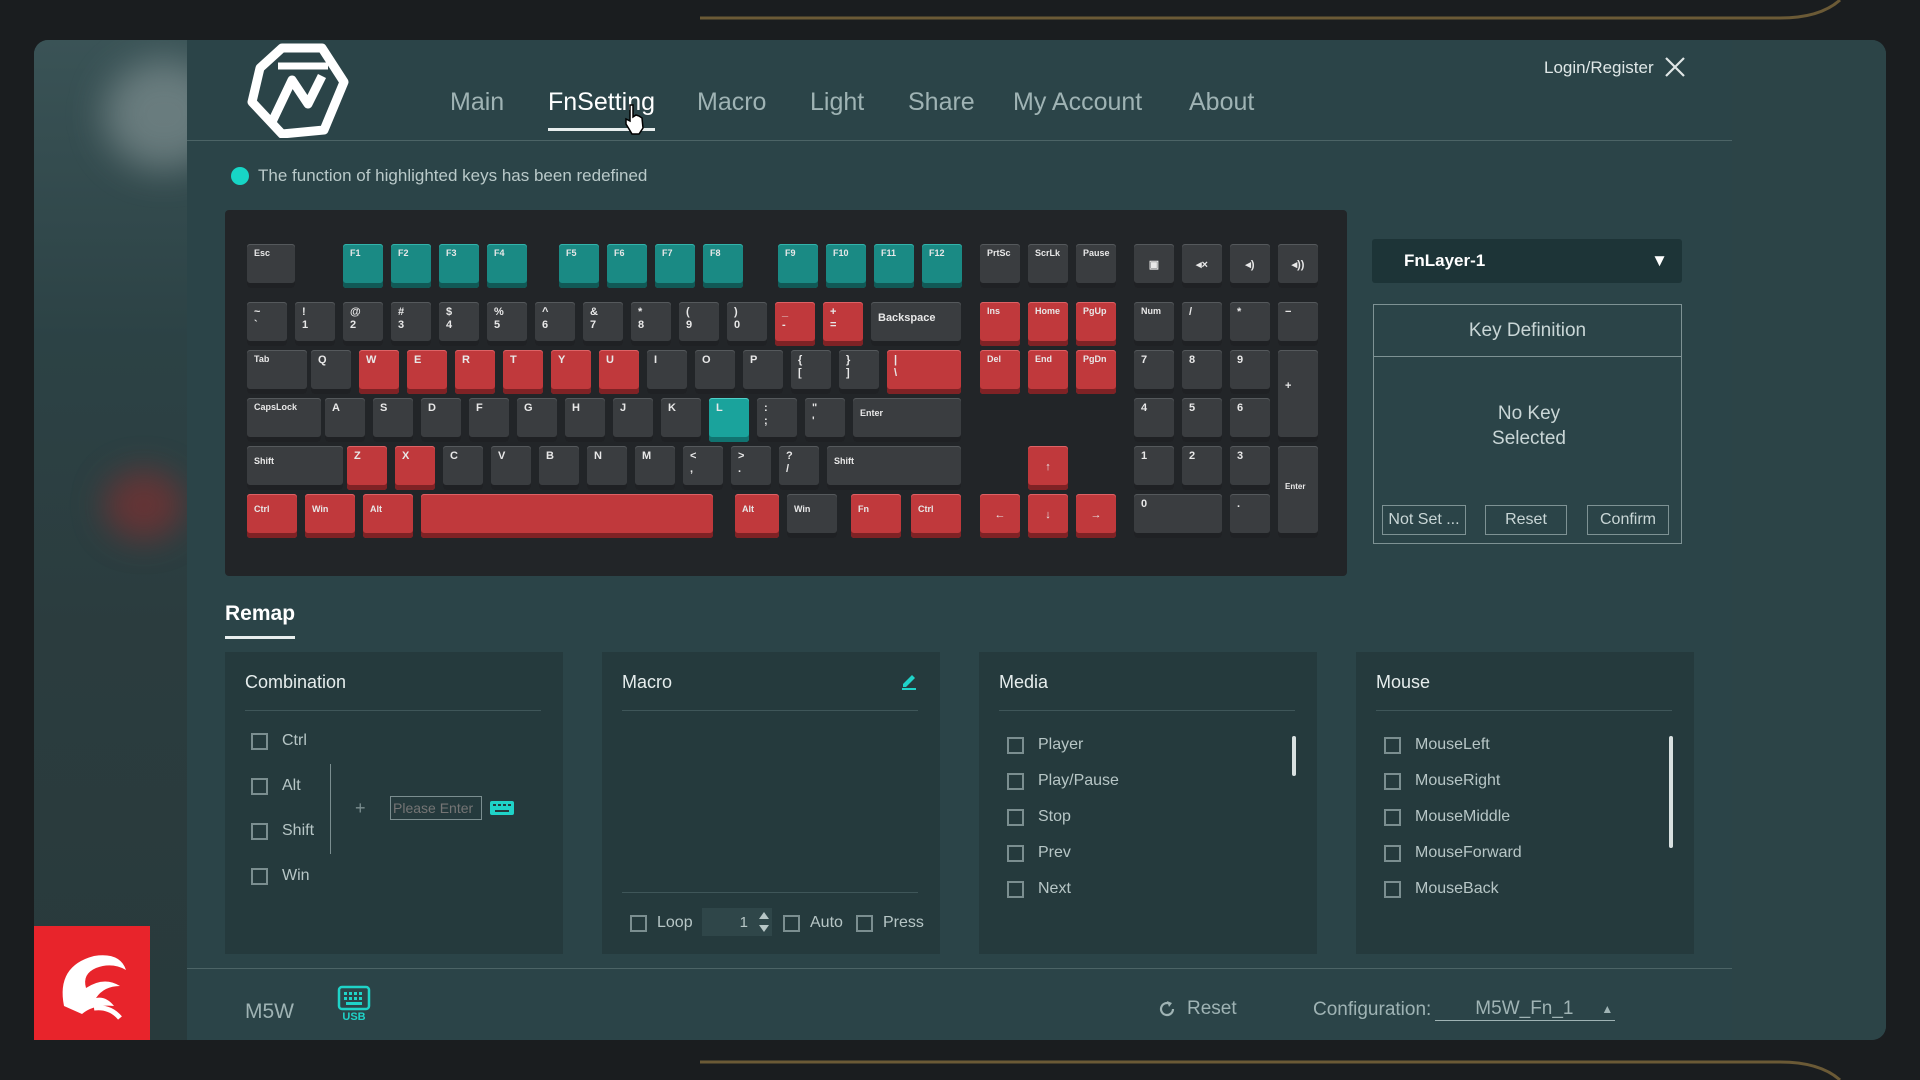 This screenshot has height=1080, width=1920. I want to click on key-lbracket: { [, so click(811, 372).